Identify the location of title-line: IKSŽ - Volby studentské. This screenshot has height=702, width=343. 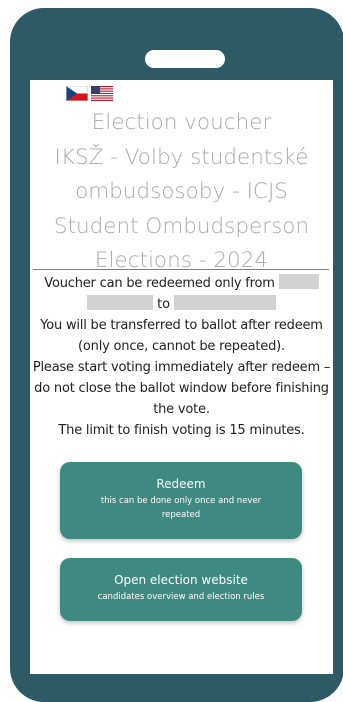
(181, 157).